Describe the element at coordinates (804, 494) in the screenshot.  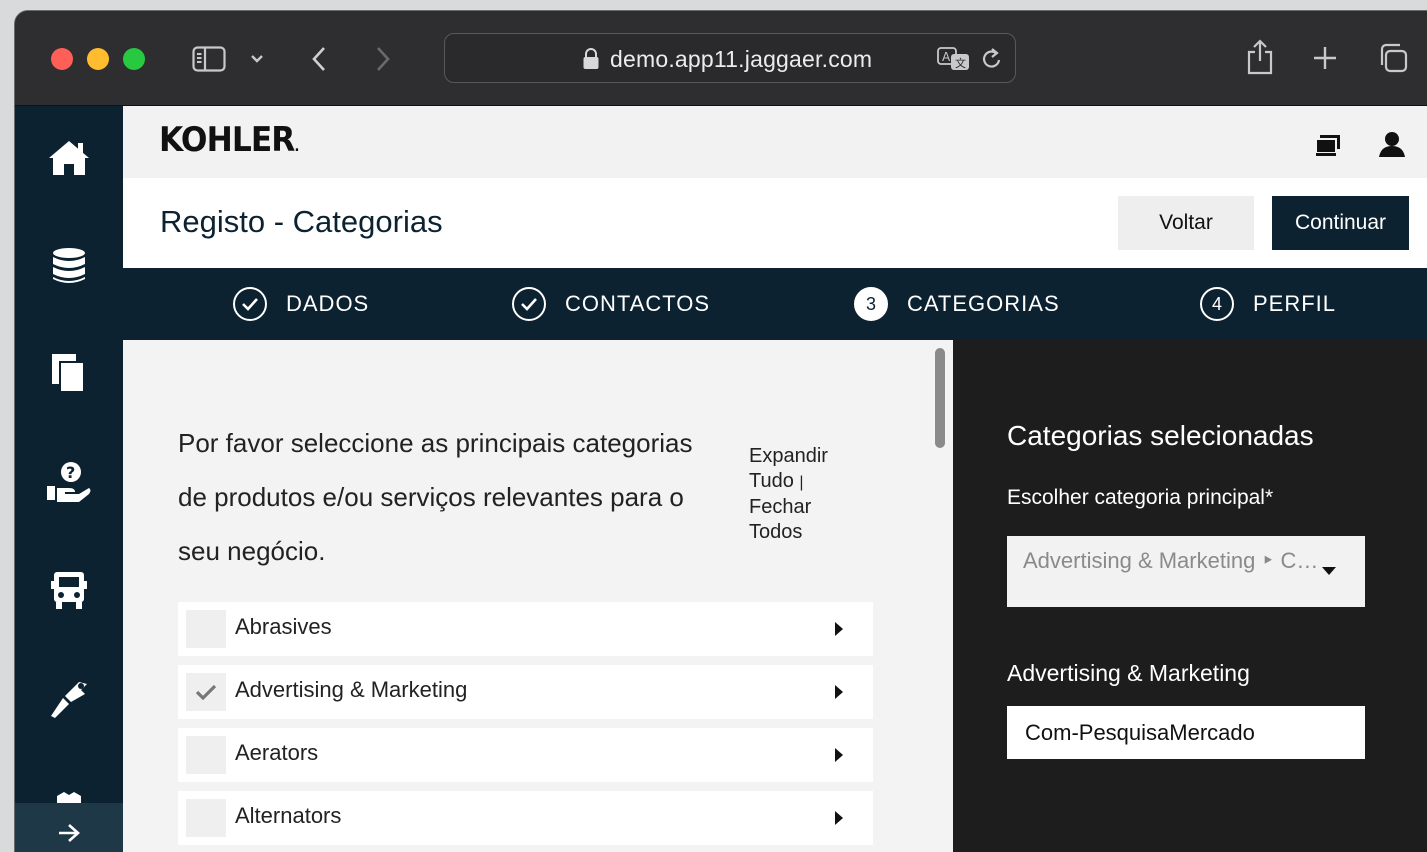
I see `expand-collapse-links: Expandir Tudo | Fechar Todos` at that location.